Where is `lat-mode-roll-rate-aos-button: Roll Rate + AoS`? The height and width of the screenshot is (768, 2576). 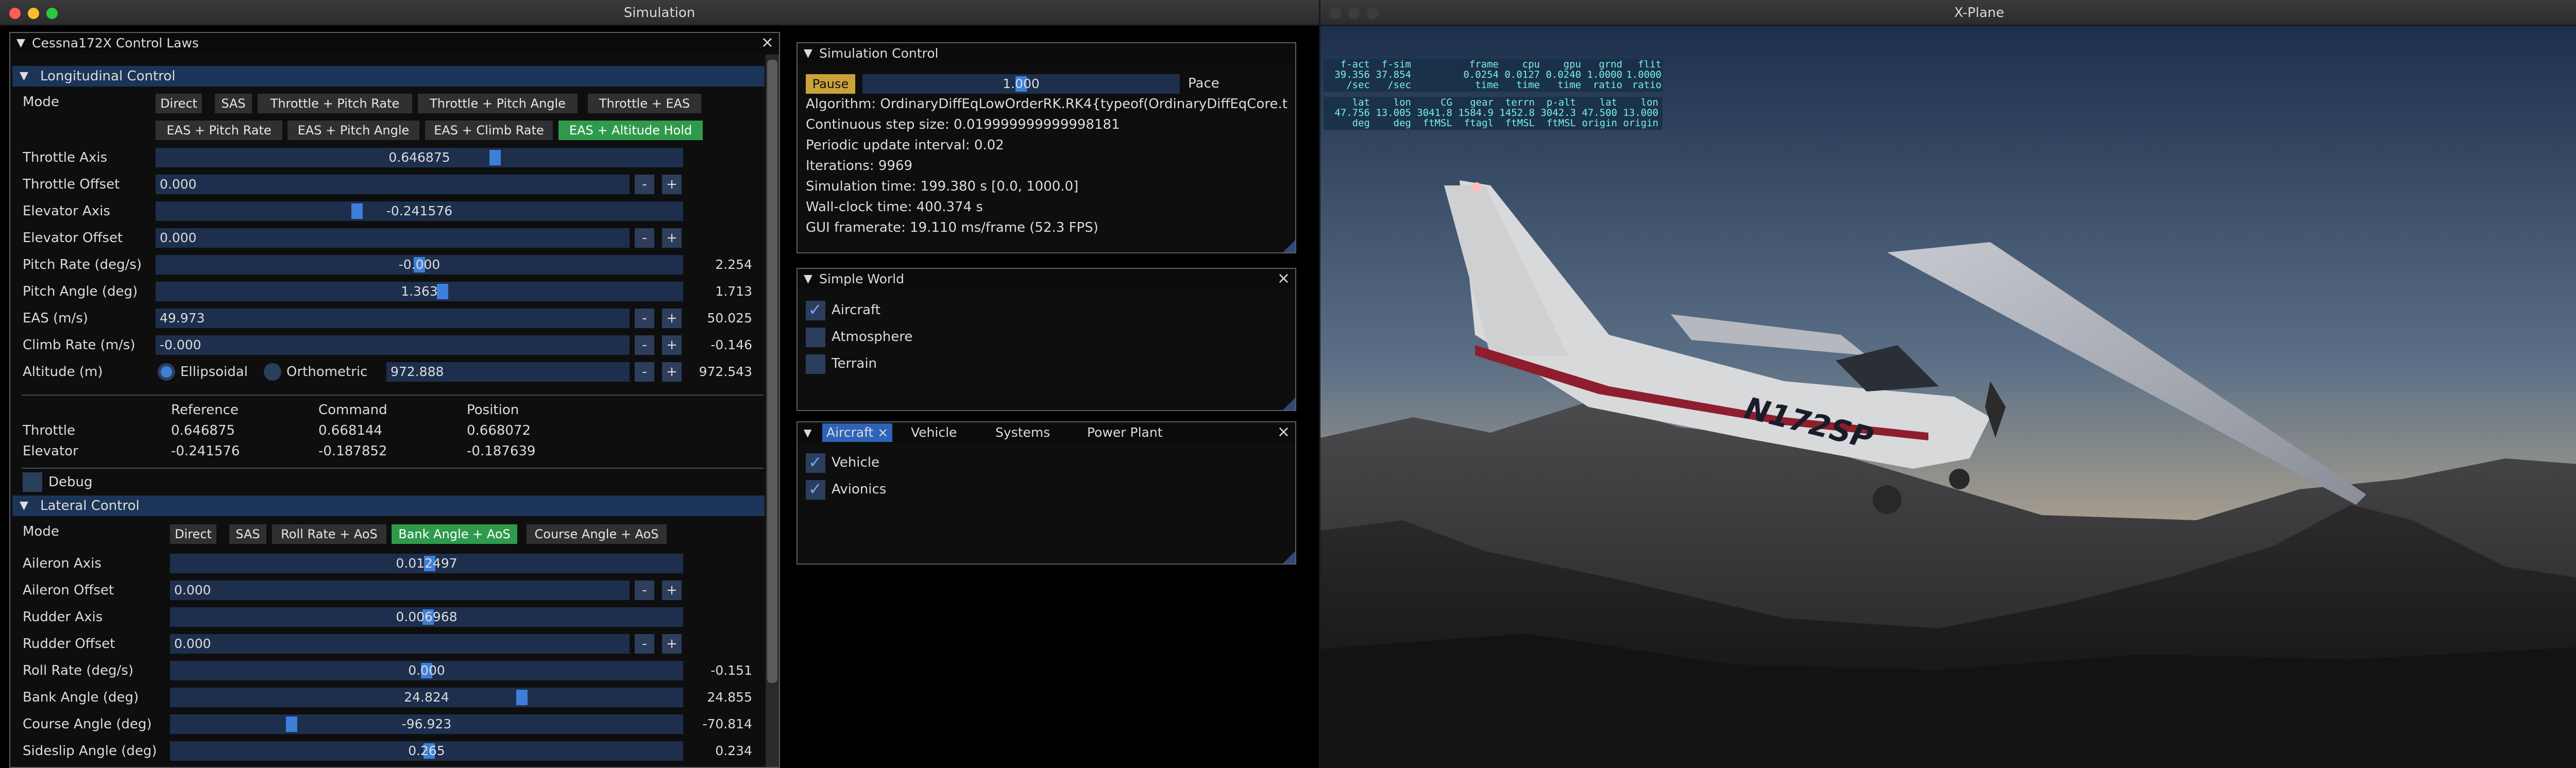
lat-mode-roll-rate-aos-button: Roll Rate + AoS is located at coordinates (329, 534).